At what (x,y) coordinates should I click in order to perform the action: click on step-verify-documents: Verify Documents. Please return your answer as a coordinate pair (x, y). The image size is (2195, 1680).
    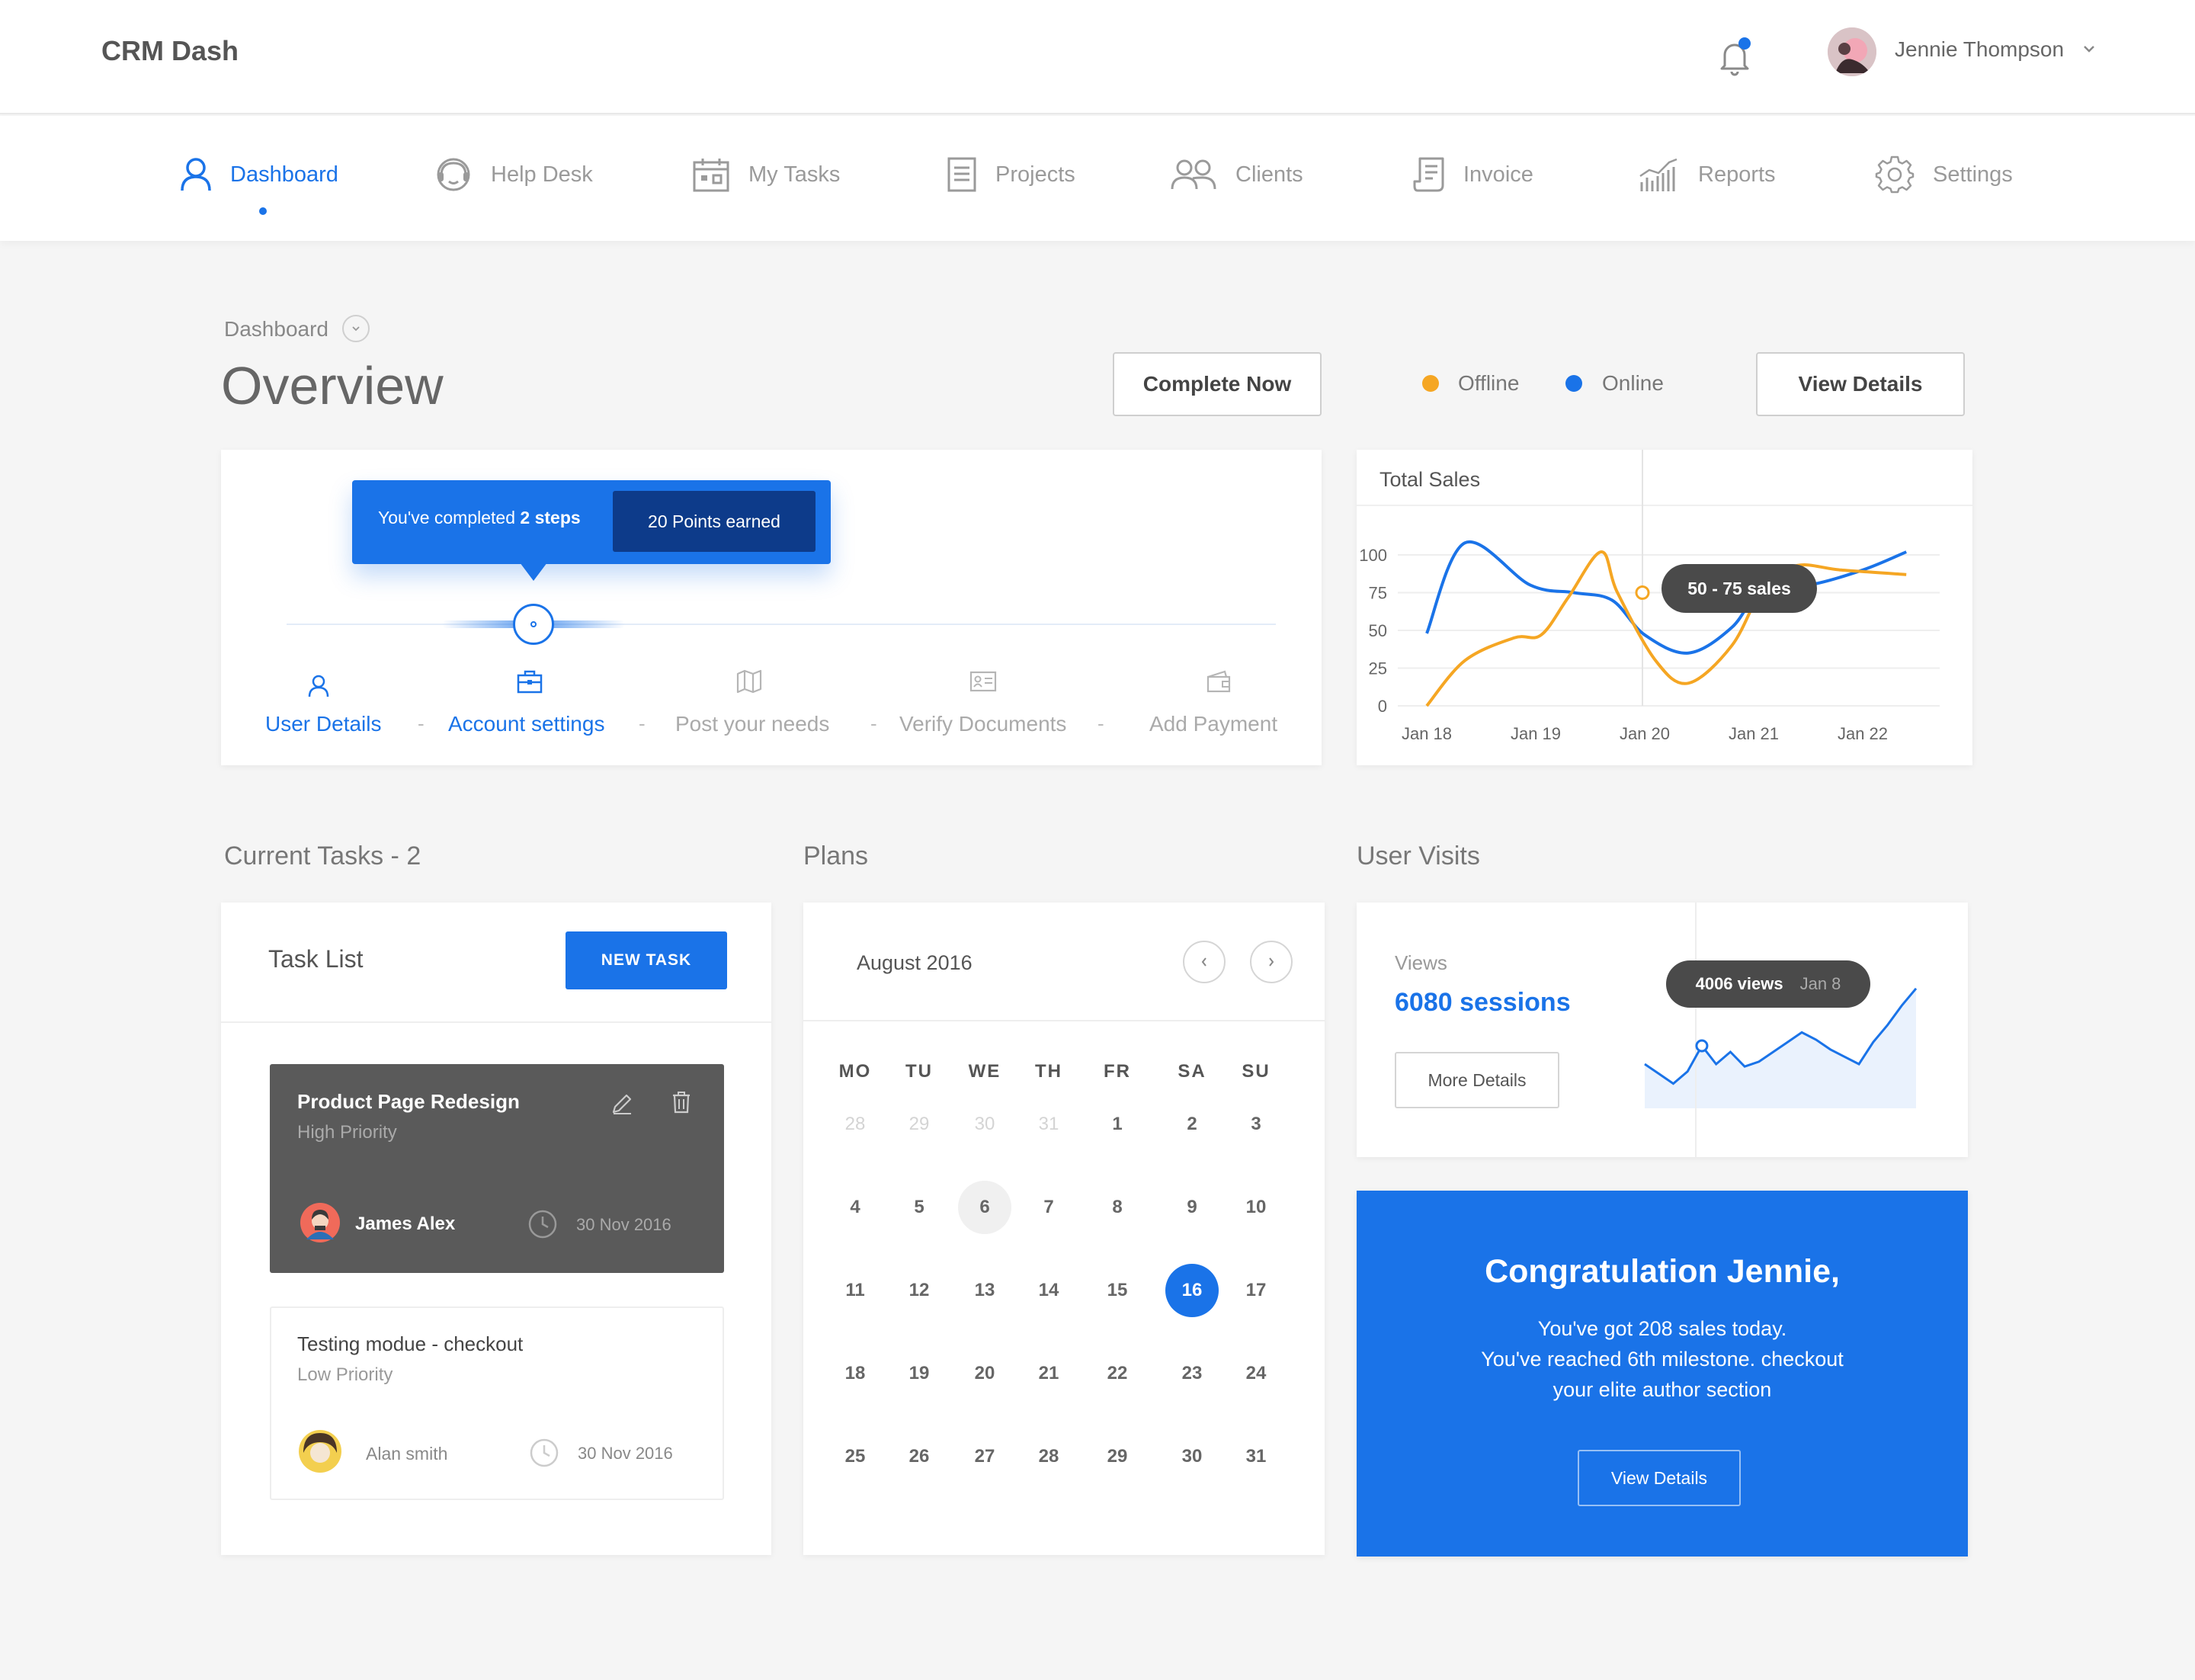
    Looking at the image, I should click on (982, 724).